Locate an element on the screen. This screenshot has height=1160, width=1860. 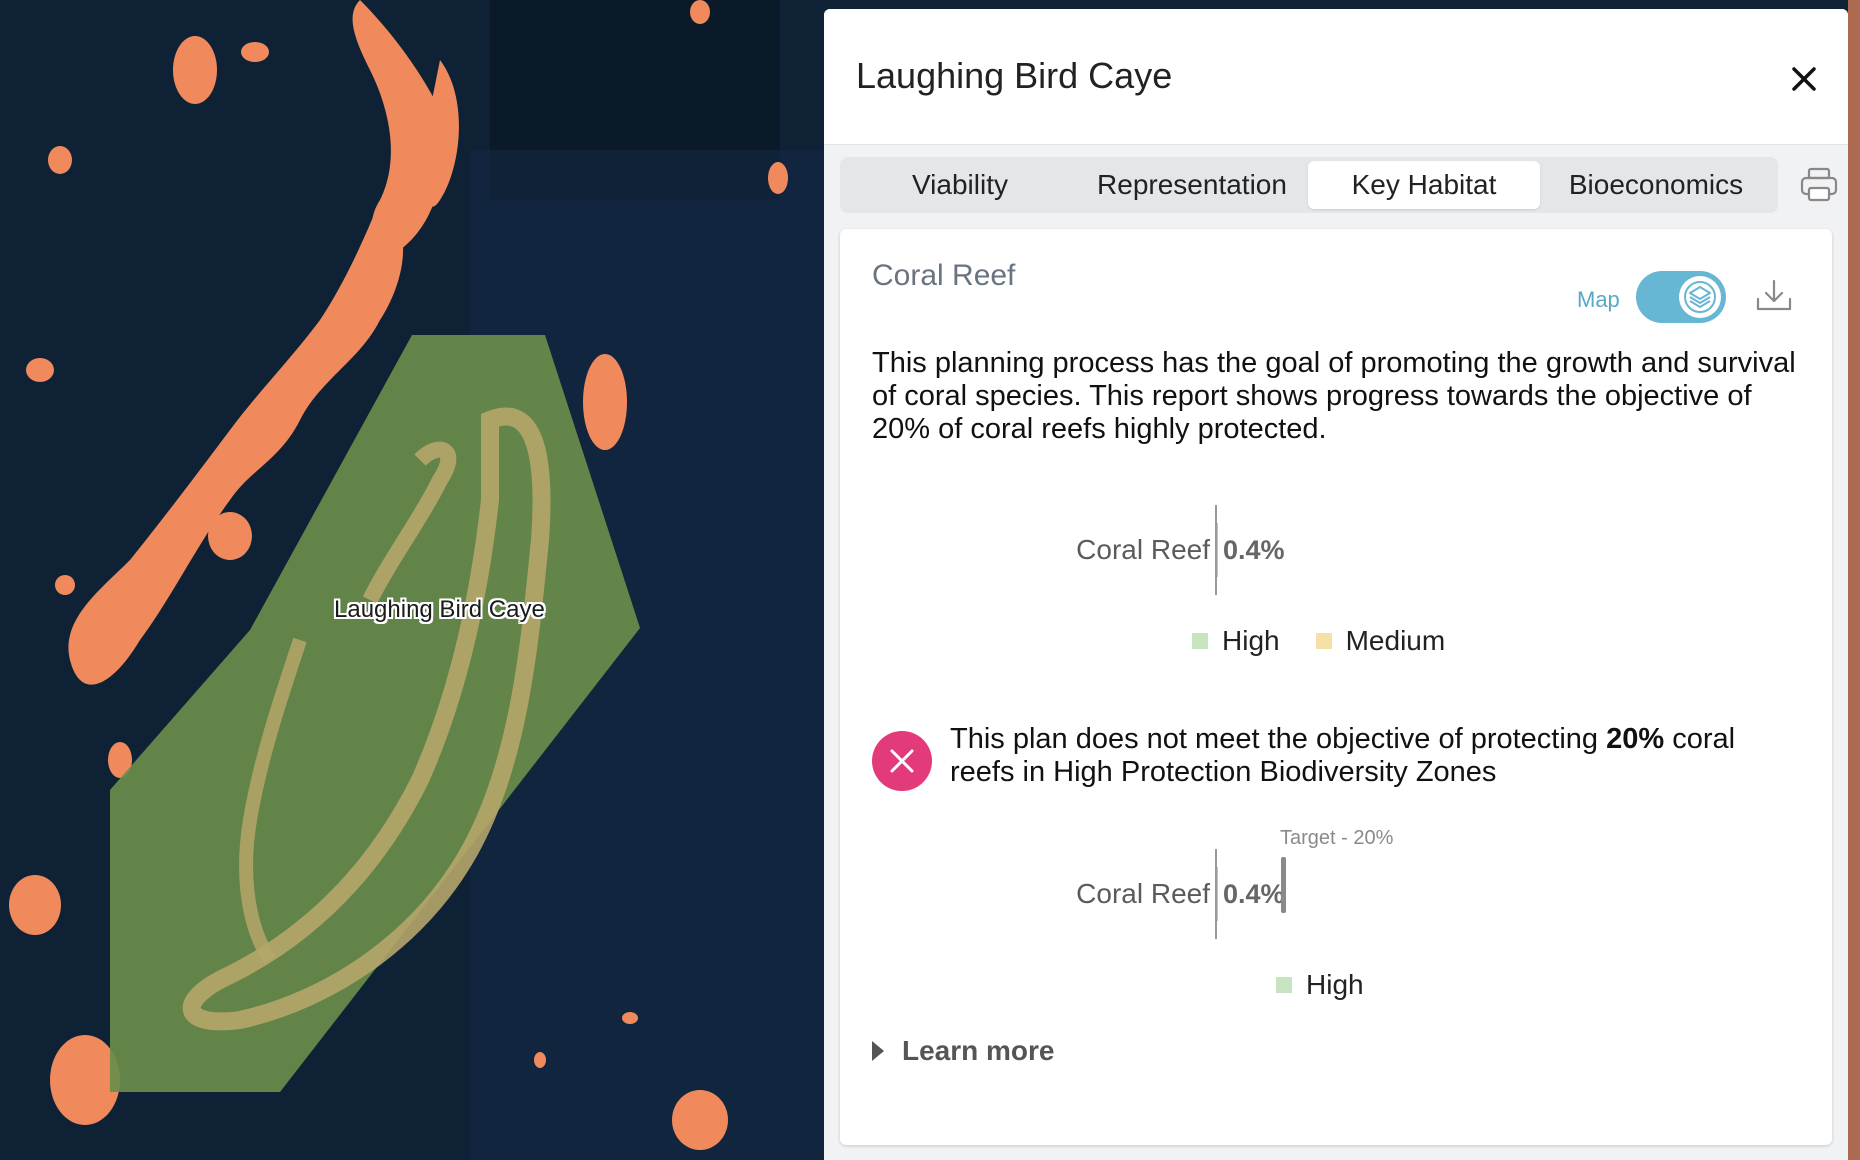
panel-title: Laughing Bird Caye is located at coordinates (1014, 75).